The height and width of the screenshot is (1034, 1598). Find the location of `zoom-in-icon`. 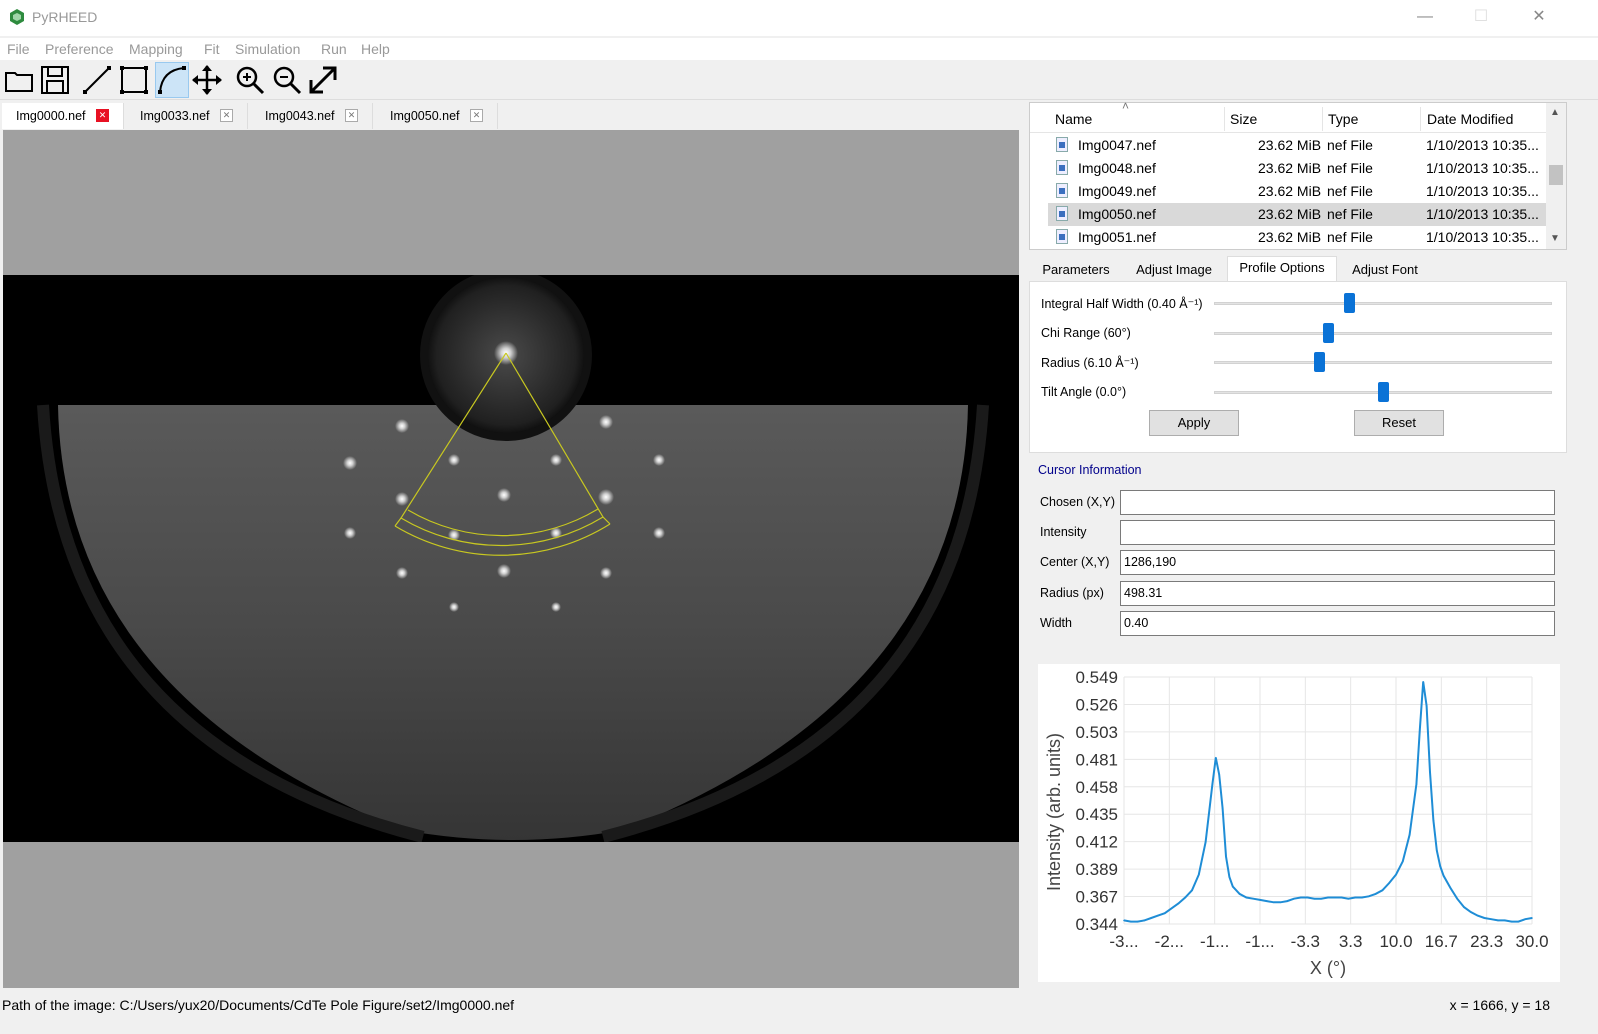

zoom-in-icon is located at coordinates (250, 80).